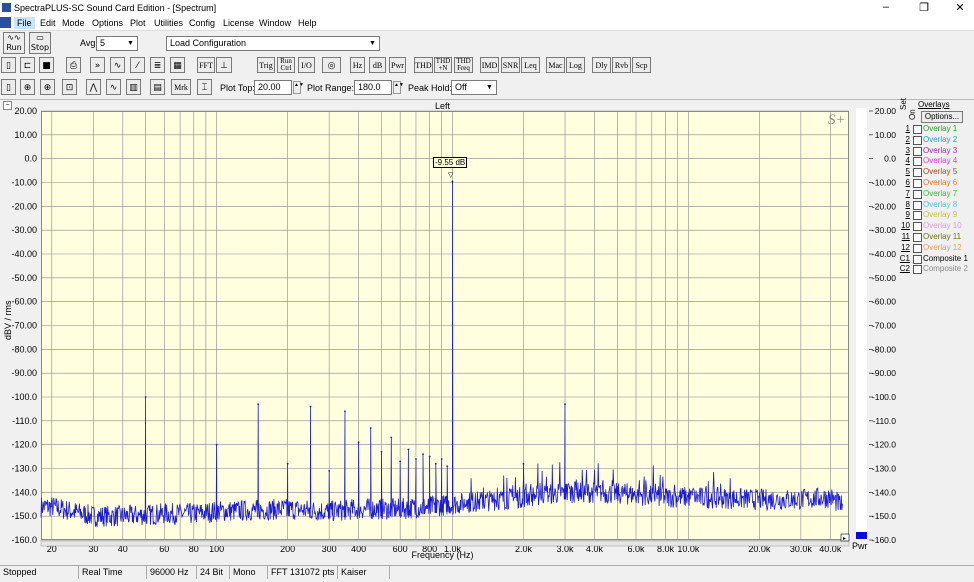 This screenshot has width=974, height=582. Describe the element at coordinates (275, 23) in the screenshot. I see `menu-window: Window` at that location.